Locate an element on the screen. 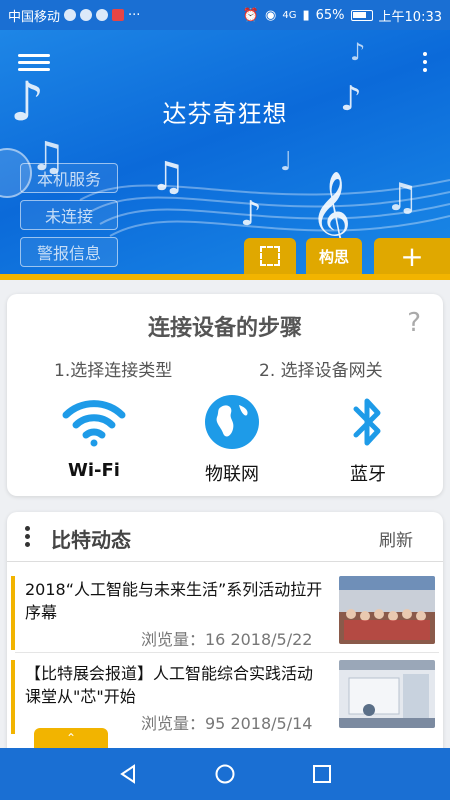 The image size is (450, 800). chevron-up-icon: ⌃ is located at coordinates (71, 738).